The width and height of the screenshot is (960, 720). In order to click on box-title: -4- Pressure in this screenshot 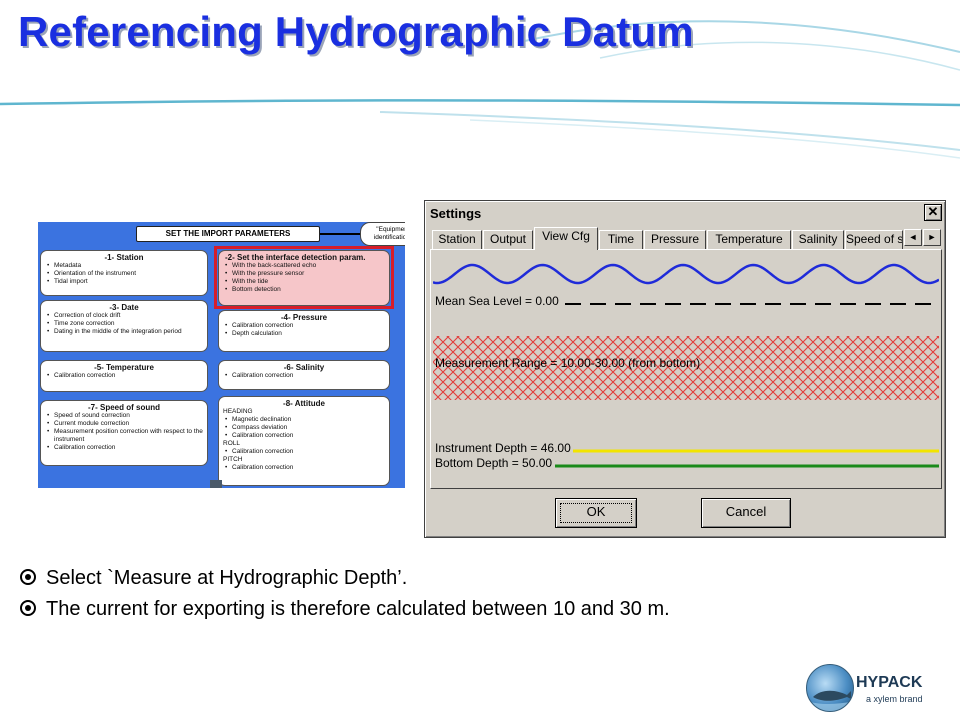, I will do `click(304, 317)`.